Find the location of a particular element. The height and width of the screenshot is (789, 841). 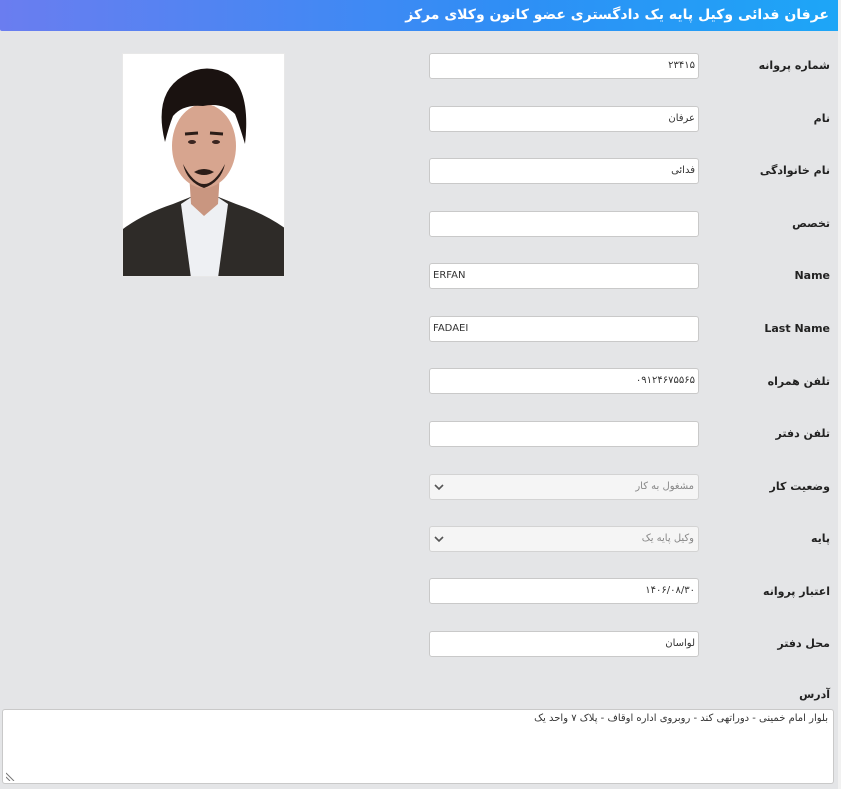

profile-photo is located at coordinates (203, 165).